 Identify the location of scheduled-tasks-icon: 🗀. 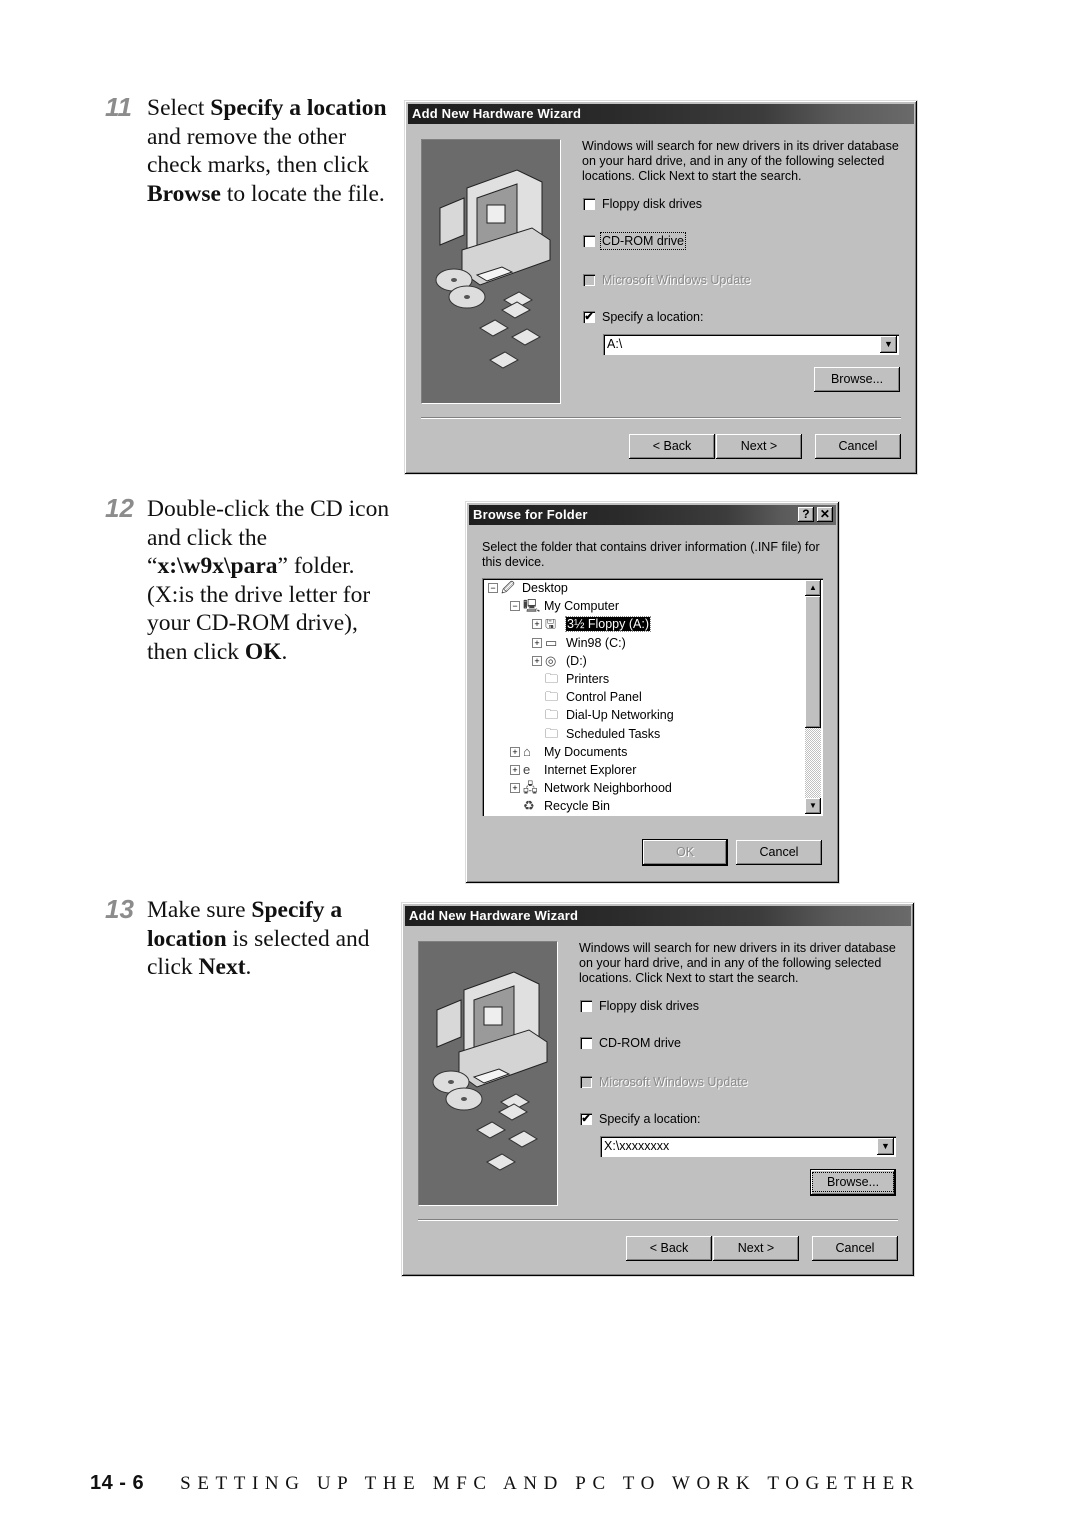
(552, 733).